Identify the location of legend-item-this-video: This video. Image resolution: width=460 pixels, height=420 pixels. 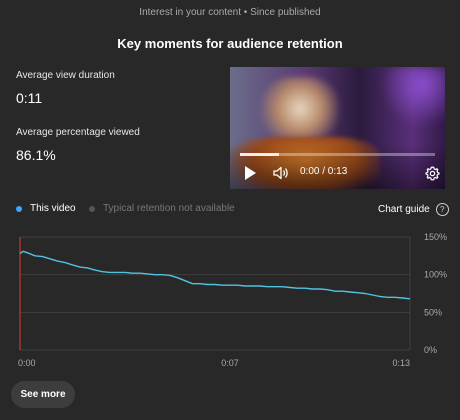
(46, 208).